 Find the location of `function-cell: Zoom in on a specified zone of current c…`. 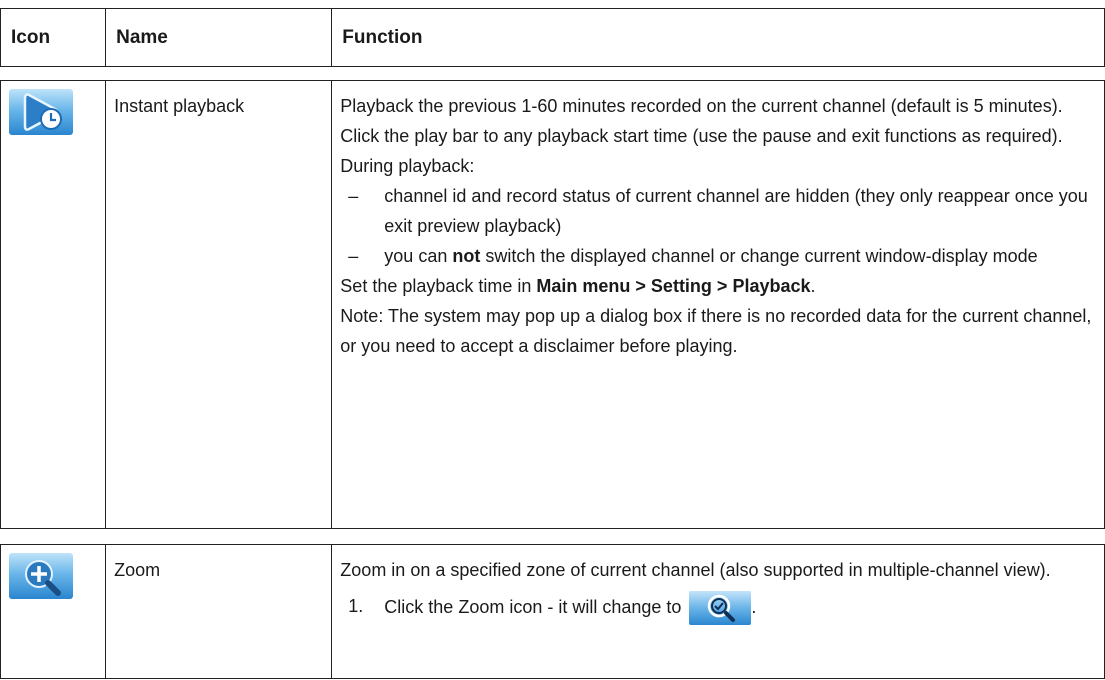

function-cell: Zoom in on a specified zone of current c… is located at coordinates (718, 611).